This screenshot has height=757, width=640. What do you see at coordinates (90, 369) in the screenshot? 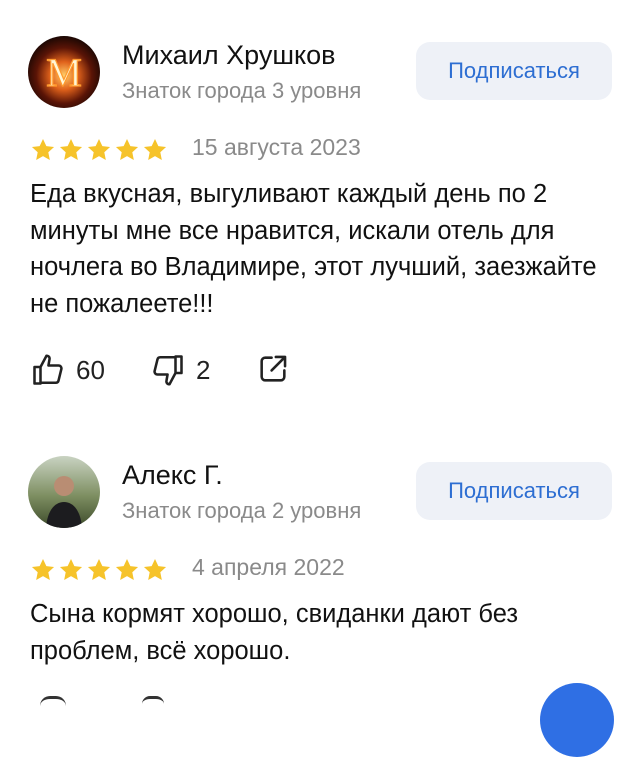
I see `like-count: 60` at bounding box center [90, 369].